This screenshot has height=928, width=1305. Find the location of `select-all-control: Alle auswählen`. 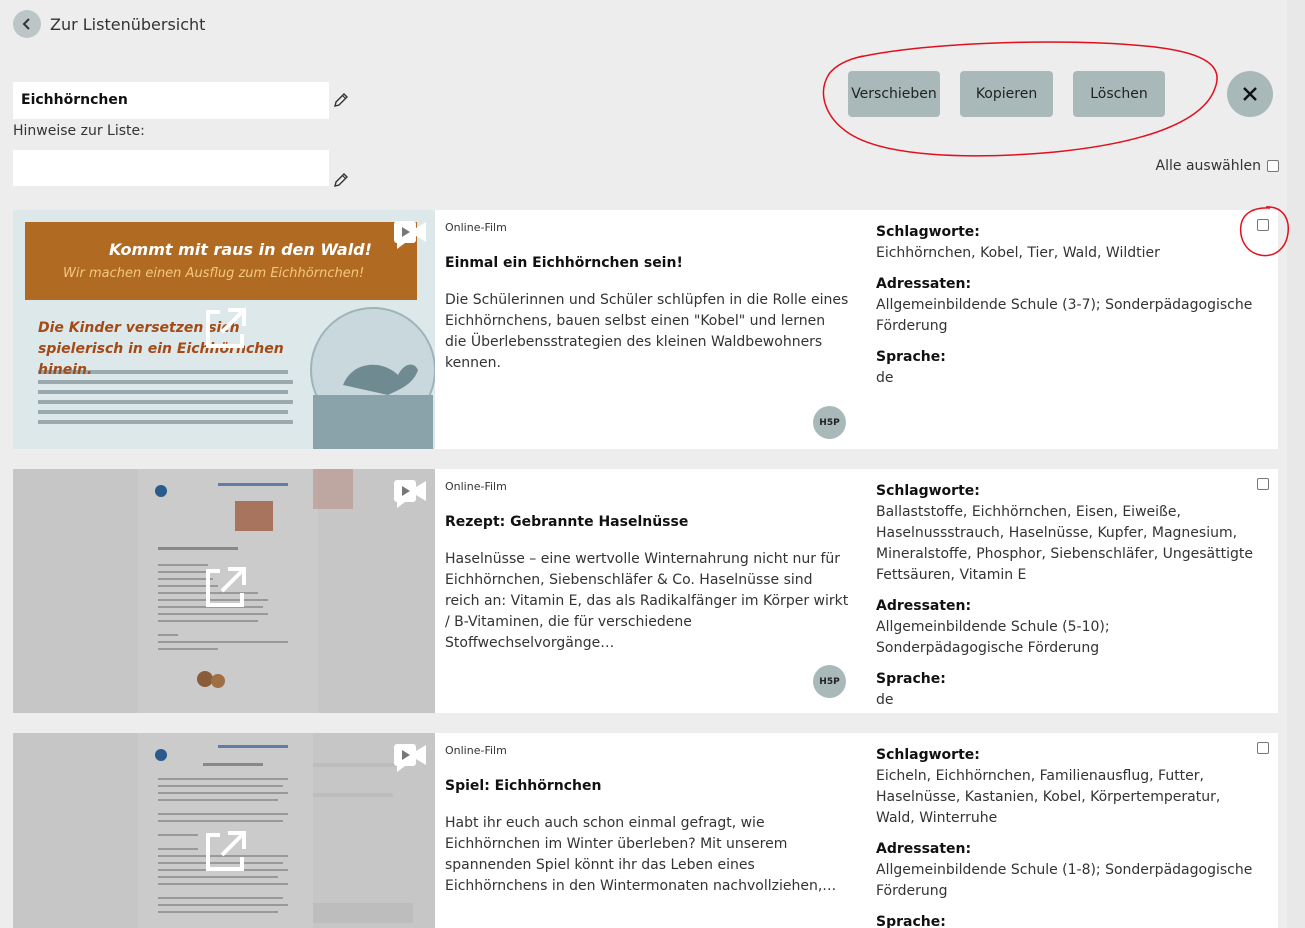

select-all-control: Alle auswählen is located at coordinates (1217, 166).